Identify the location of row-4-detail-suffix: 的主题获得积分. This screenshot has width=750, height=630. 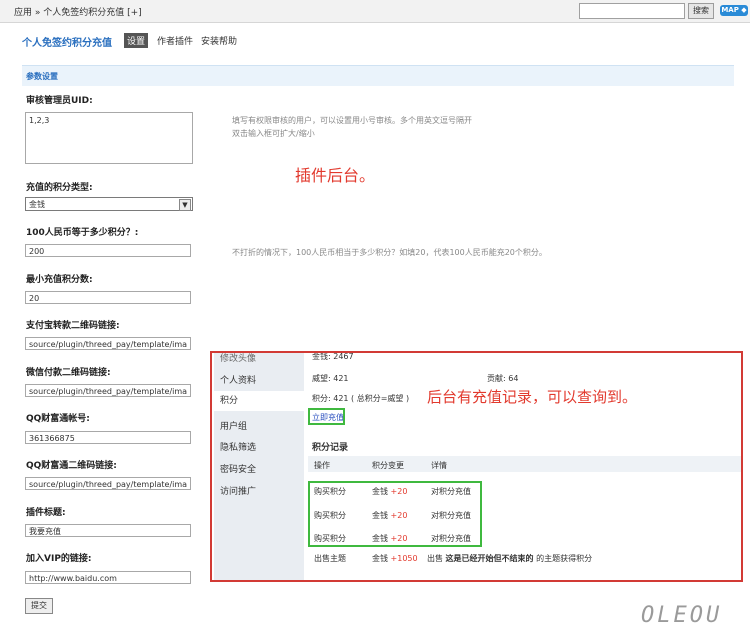
(564, 558).